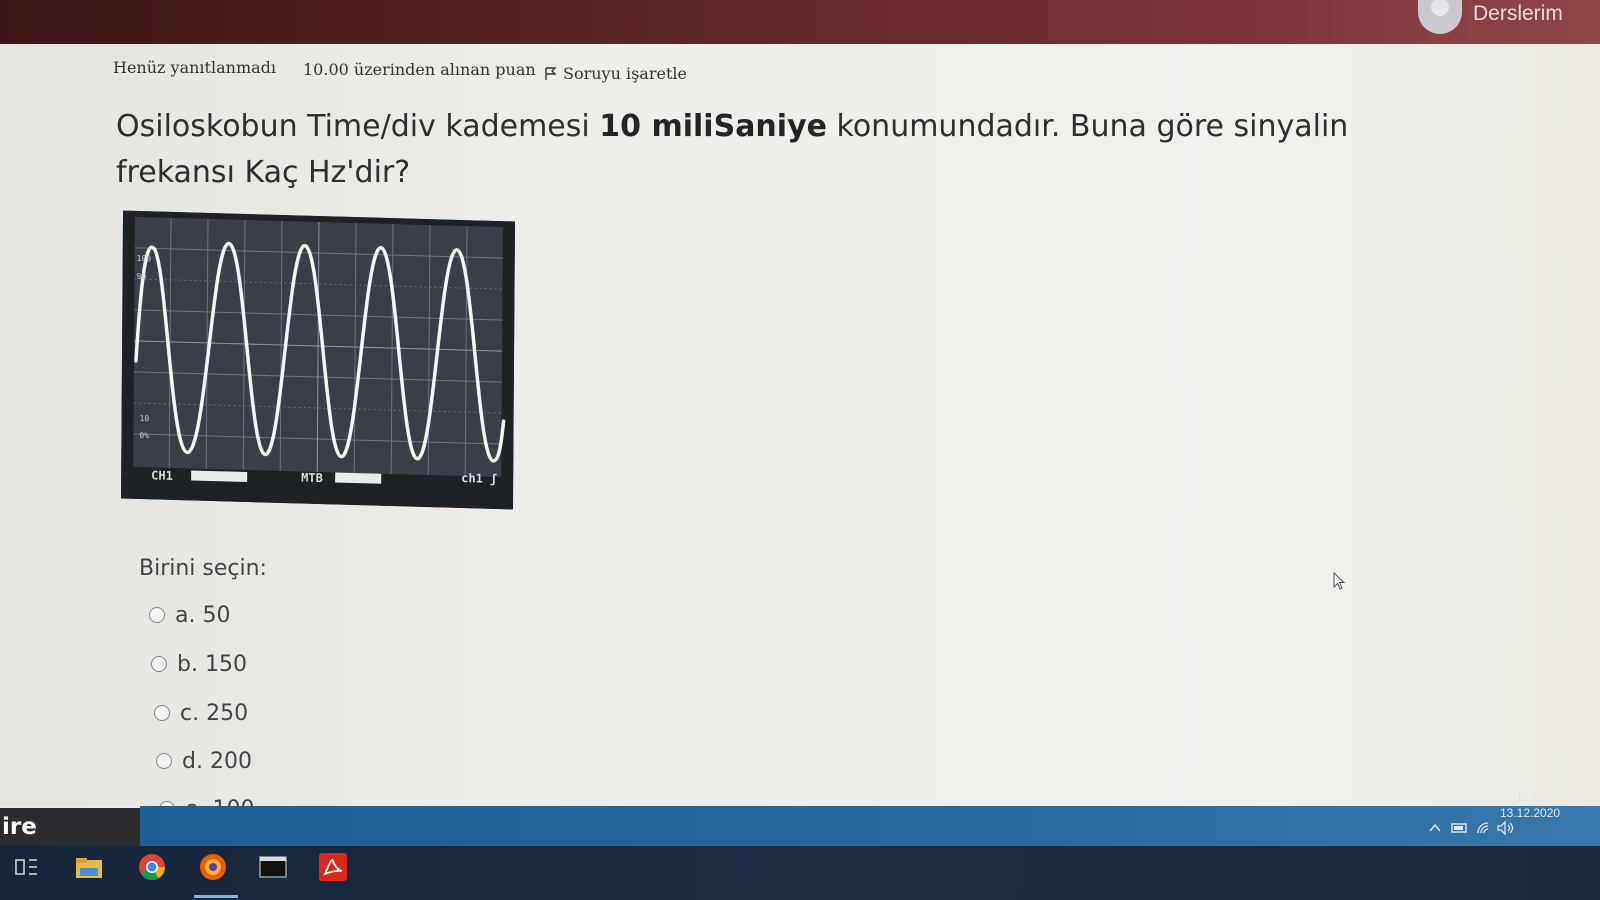 The width and height of the screenshot is (1600, 900). I want to click on terminal-icon, so click(273, 867).